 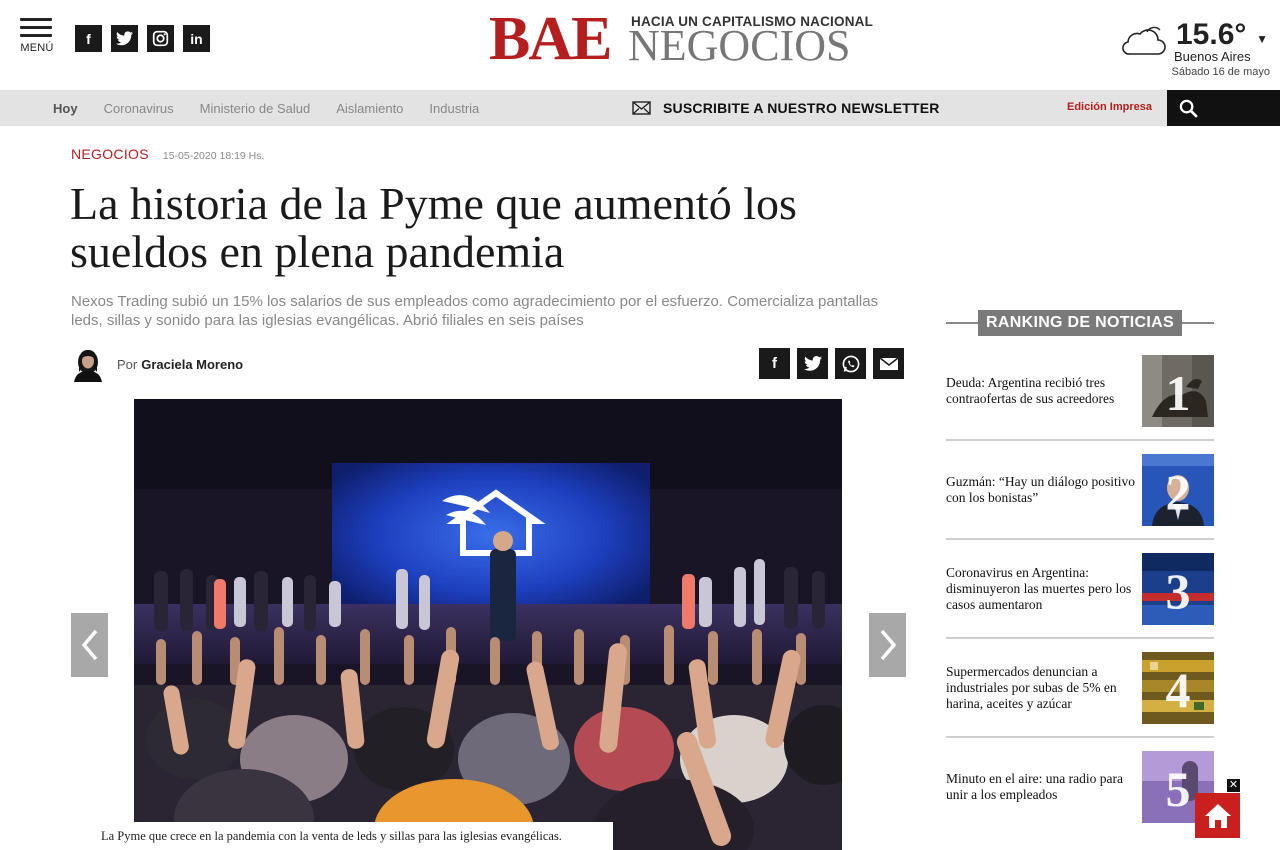 I want to click on linkedin-icon: in, so click(x=196, y=38).